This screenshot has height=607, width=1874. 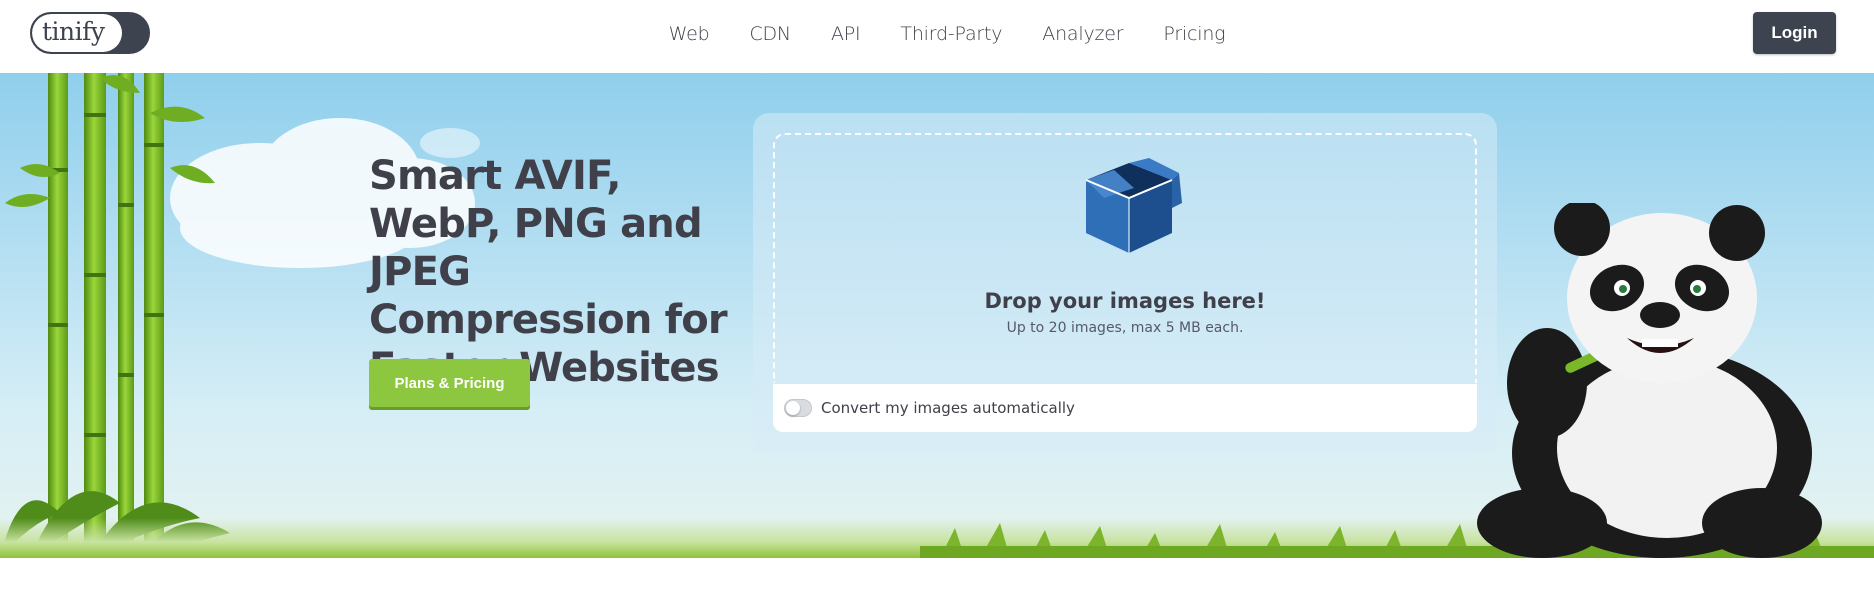 I want to click on plans-pricing-button: Plans & Pricing, so click(x=449, y=383).